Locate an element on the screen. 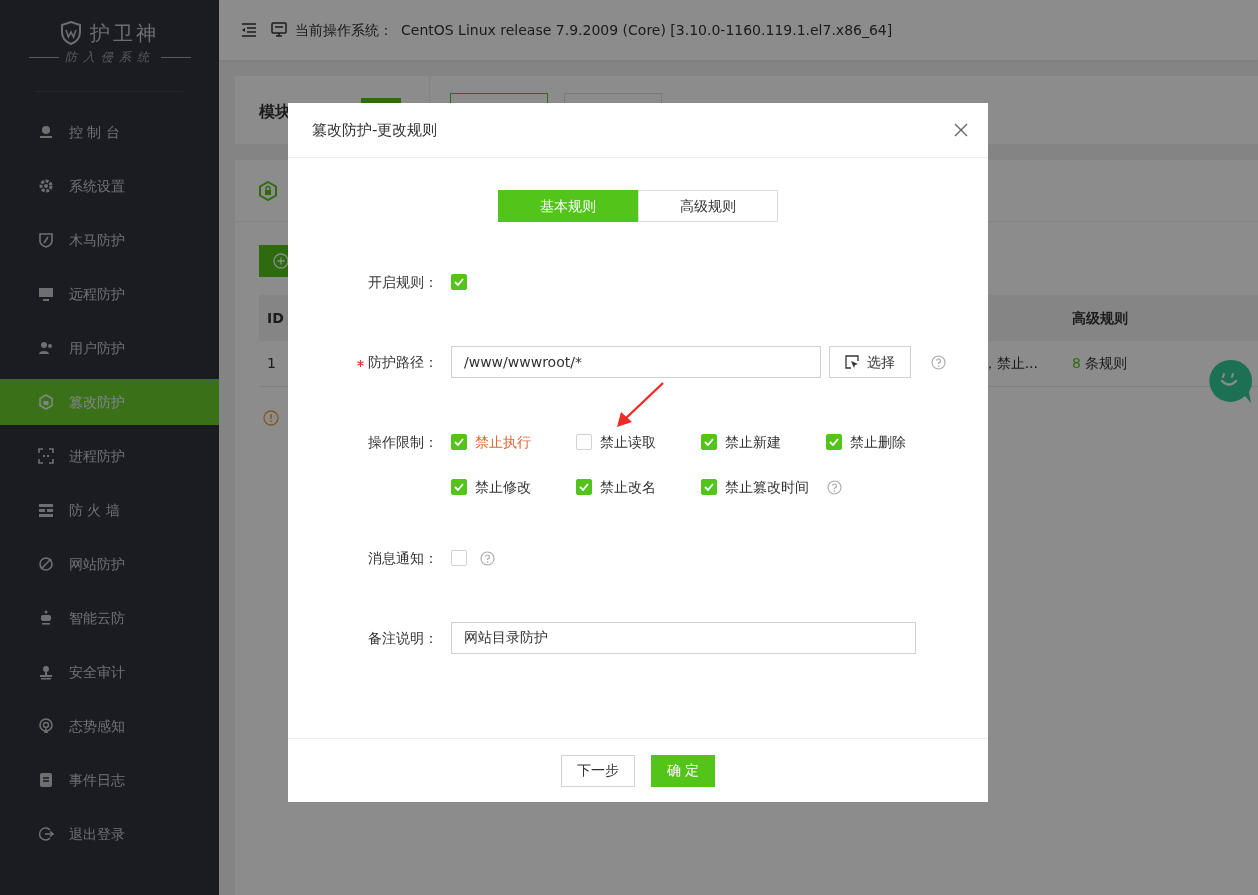 This screenshot has width=1258, height=895. cursor-box-icon is located at coordinates (852, 362).